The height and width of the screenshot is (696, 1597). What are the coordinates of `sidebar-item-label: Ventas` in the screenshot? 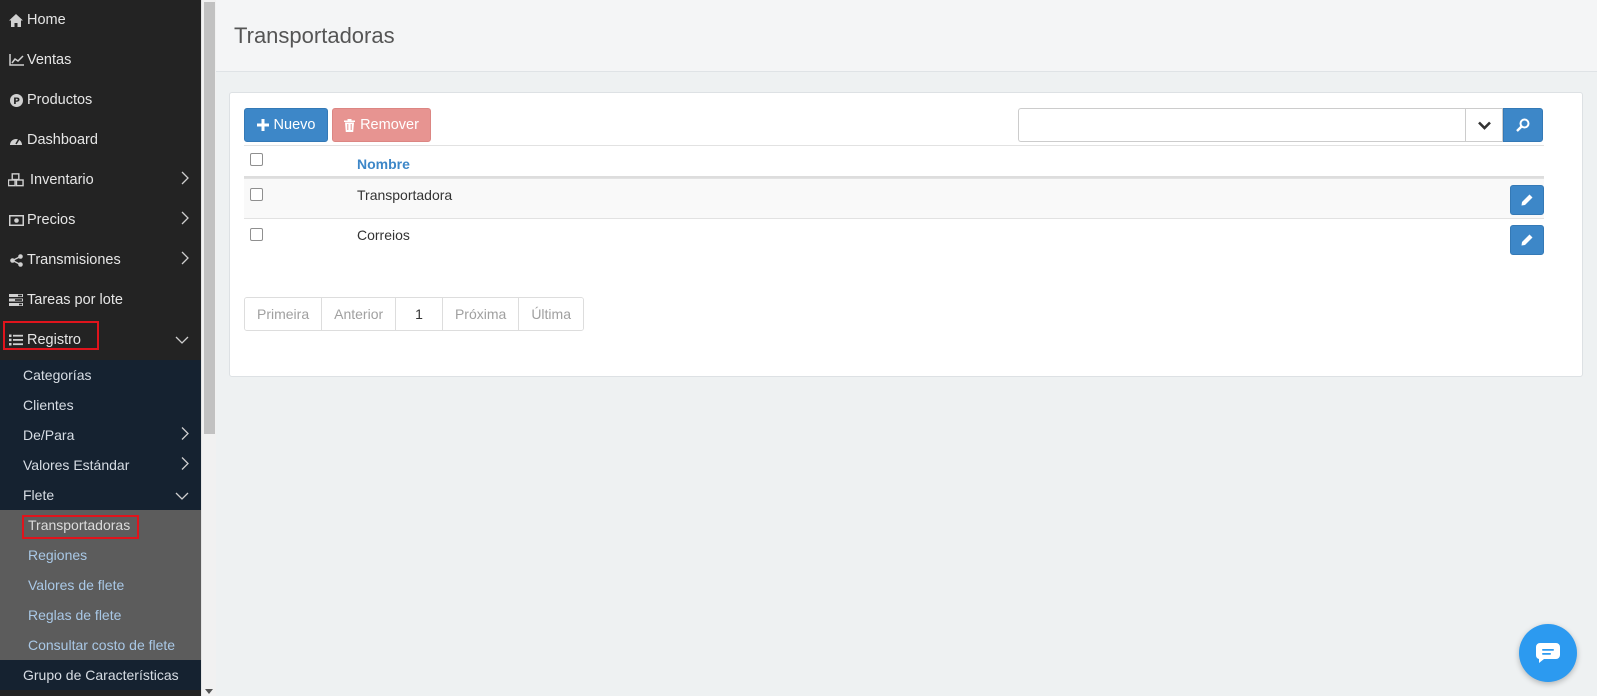 It's located at (49, 60).